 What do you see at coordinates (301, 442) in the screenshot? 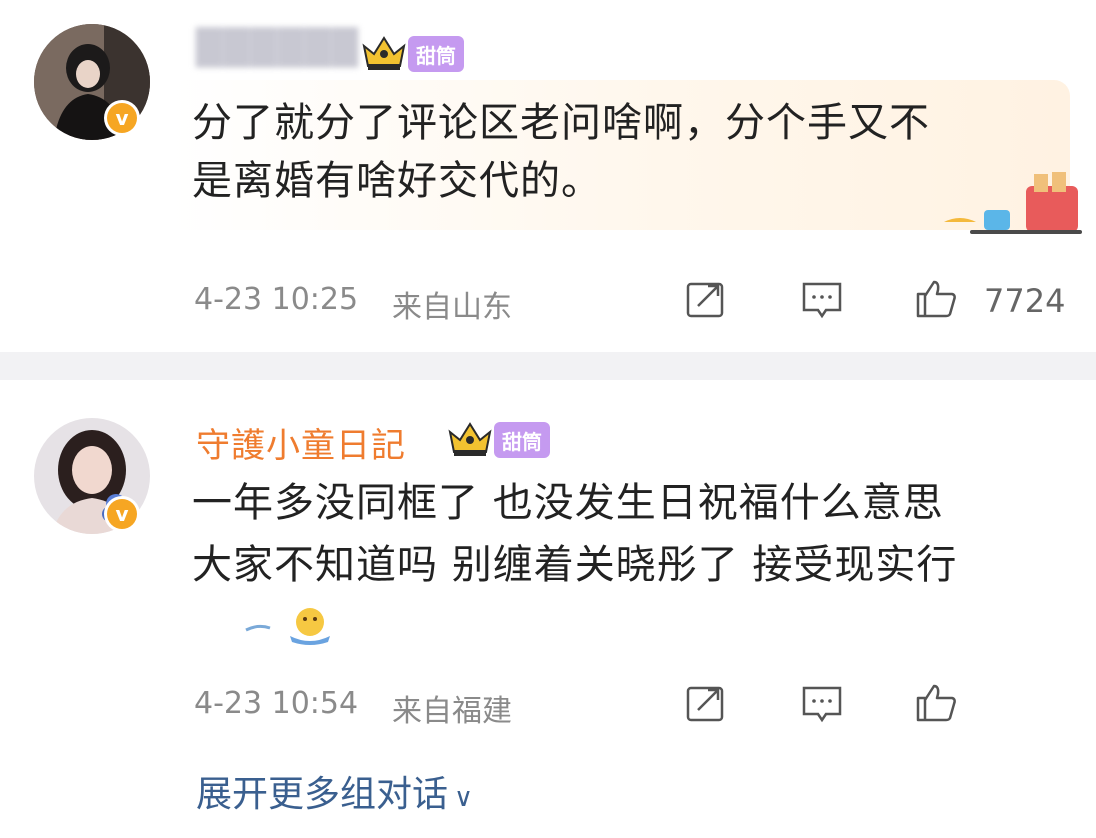
I see `username: 守護小童日記` at bounding box center [301, 442].